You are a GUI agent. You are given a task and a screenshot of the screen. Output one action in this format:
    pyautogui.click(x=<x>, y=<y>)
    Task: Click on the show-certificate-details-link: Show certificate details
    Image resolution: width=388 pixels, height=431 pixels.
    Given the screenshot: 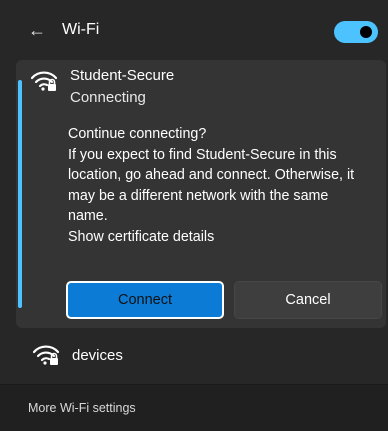 What is the action you would take?
    pyautogui.click(x=218, y=237)
    